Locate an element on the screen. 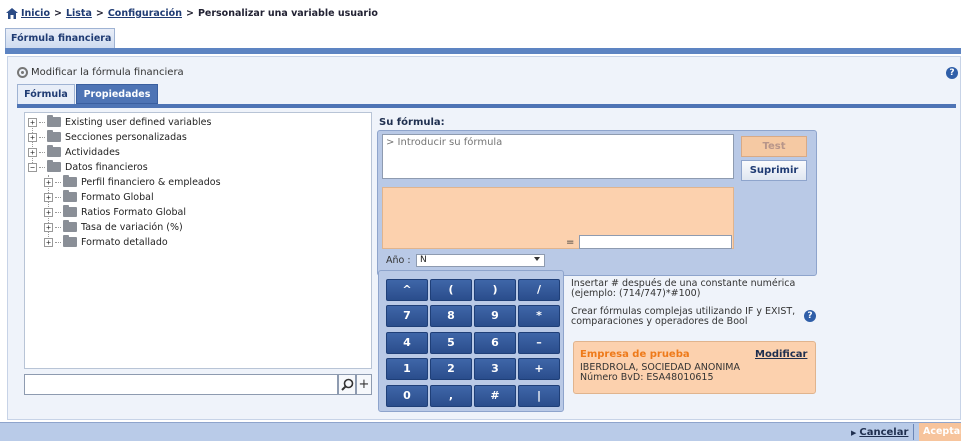  accept-button: Aceptar is located at coordinates (940, 432).